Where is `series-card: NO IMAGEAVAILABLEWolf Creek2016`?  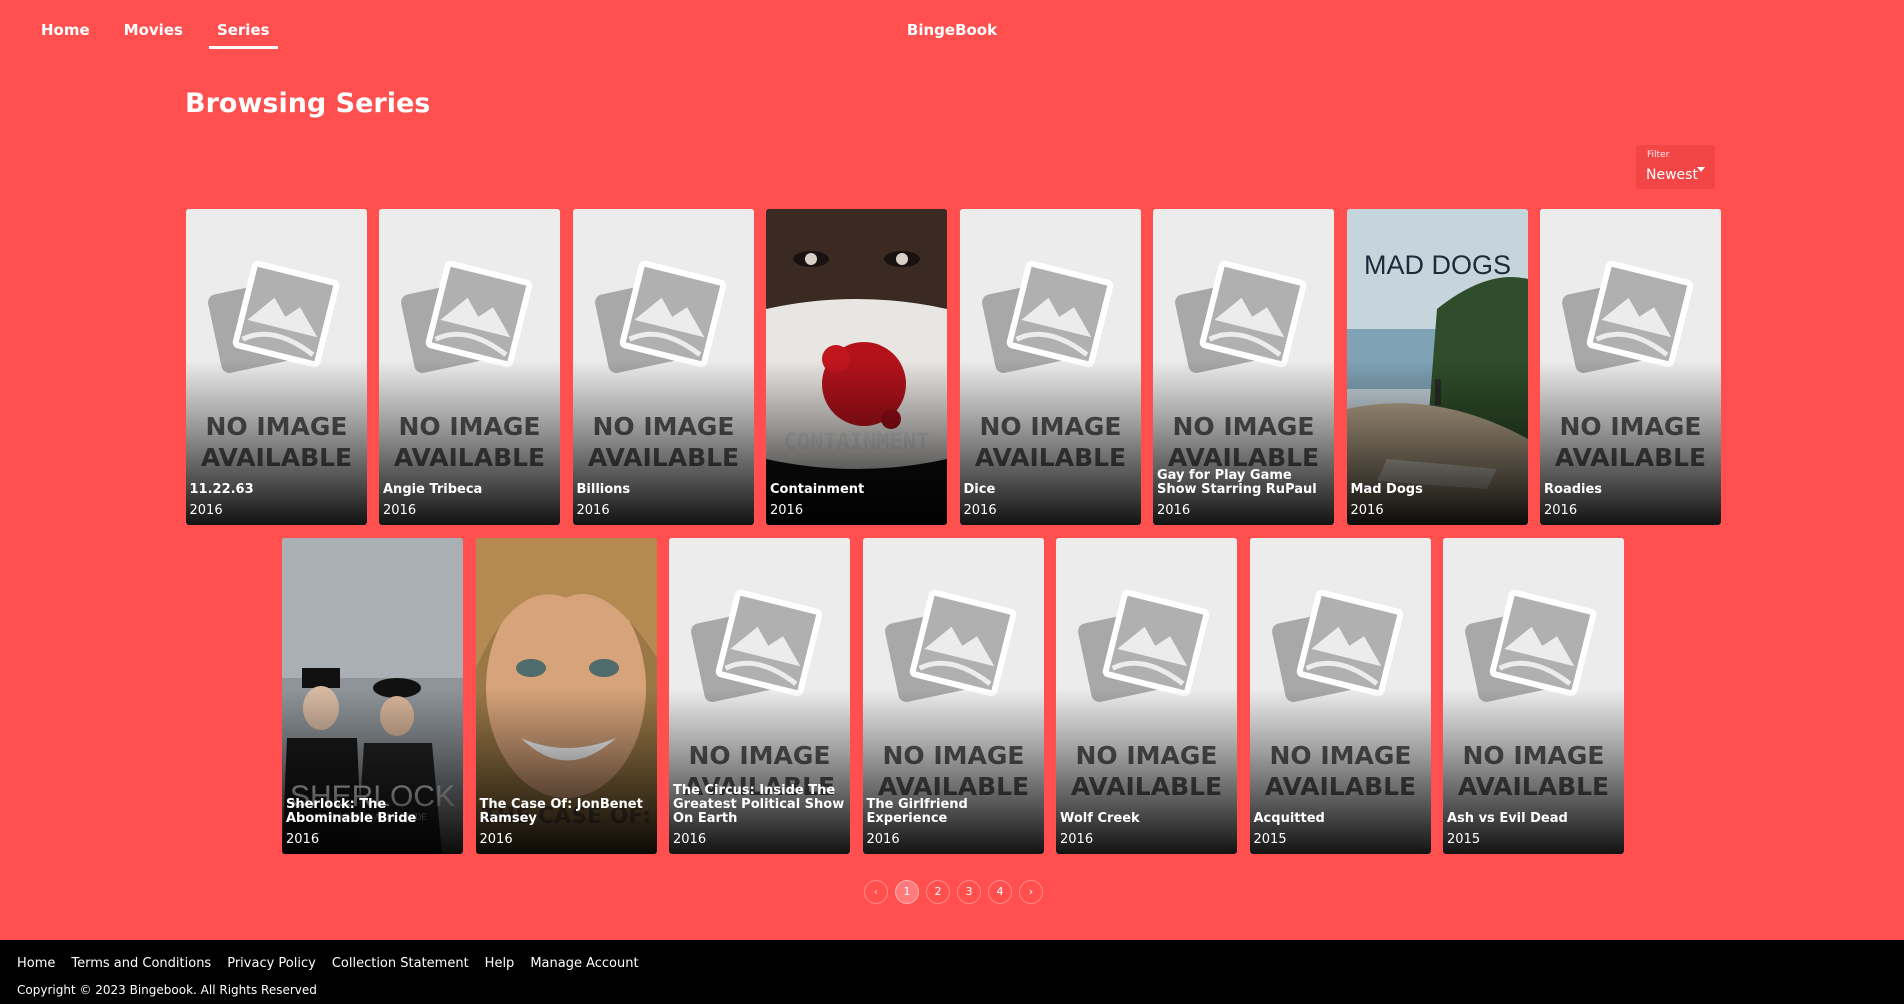 series-card: NO IMAGEAVAILABLEWolf Creek2016 is located at coordinates (1146, 696).